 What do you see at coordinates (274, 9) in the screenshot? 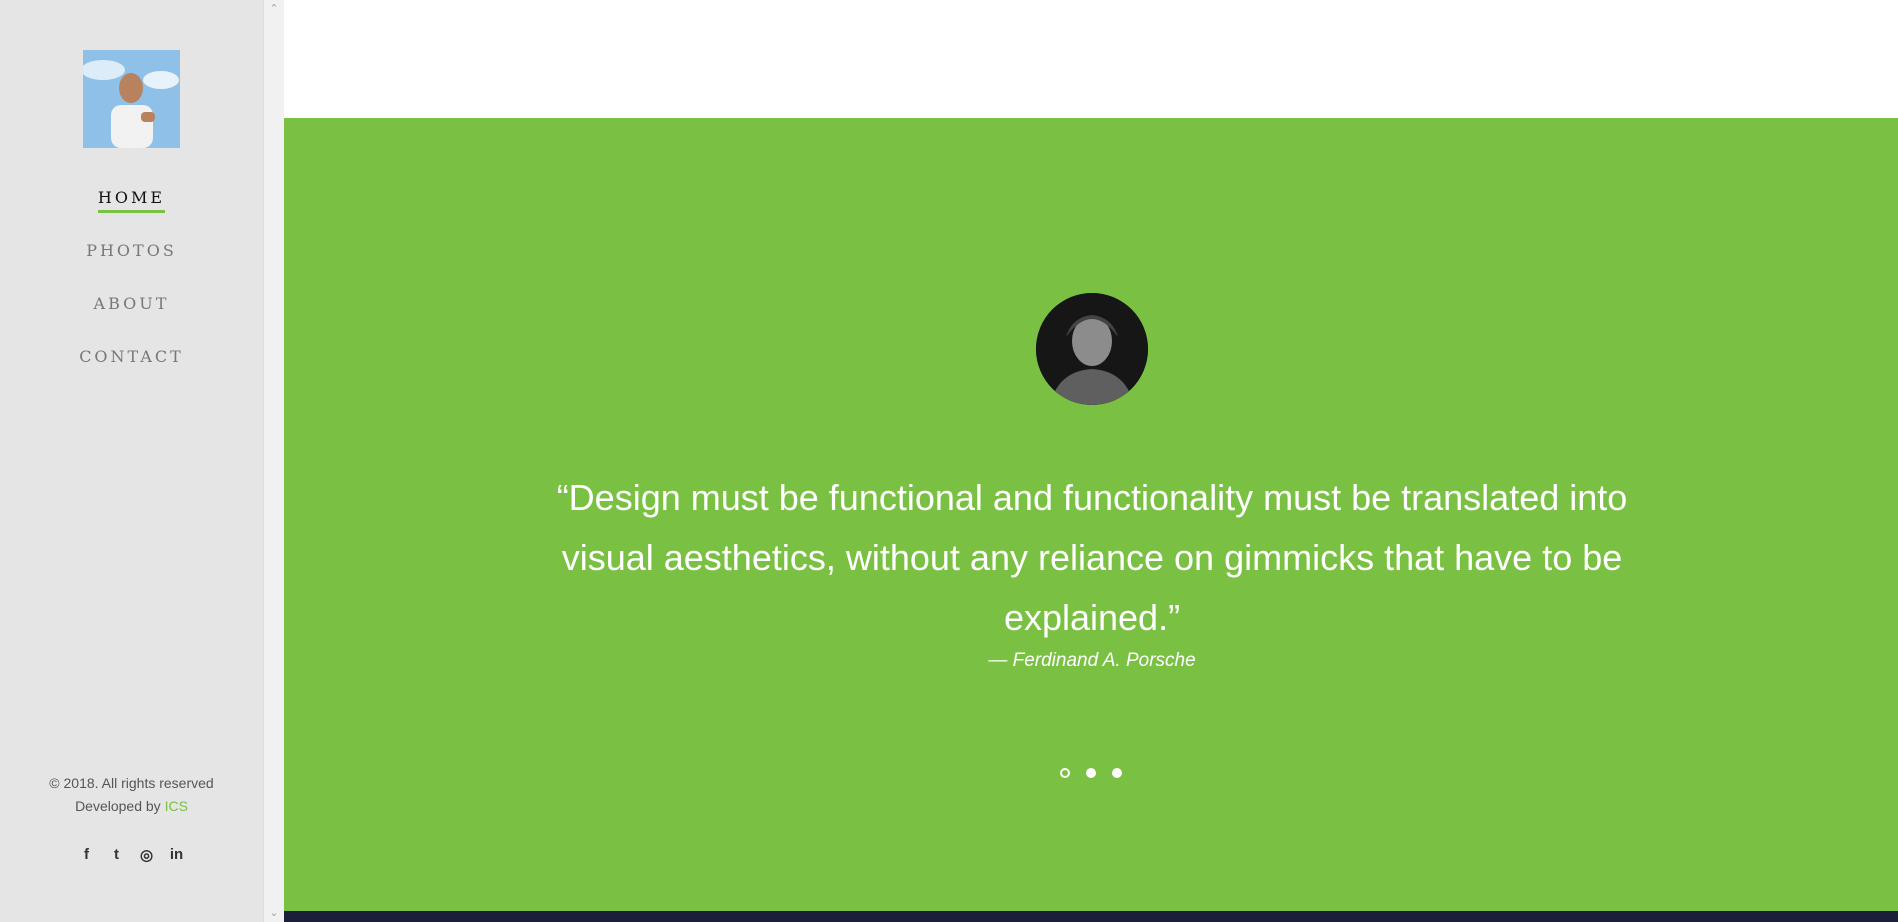
I see `scroll-up-icon: ⌃` at bounding box center [274, 9].